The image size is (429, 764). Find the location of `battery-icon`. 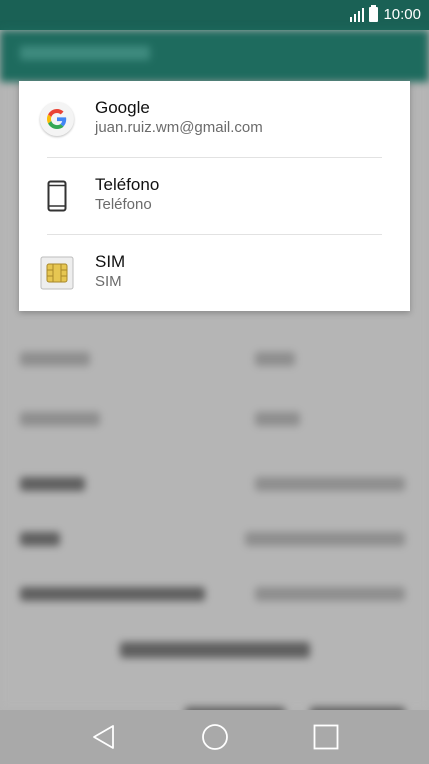

battery-icon is located at coordinates (374, 13).